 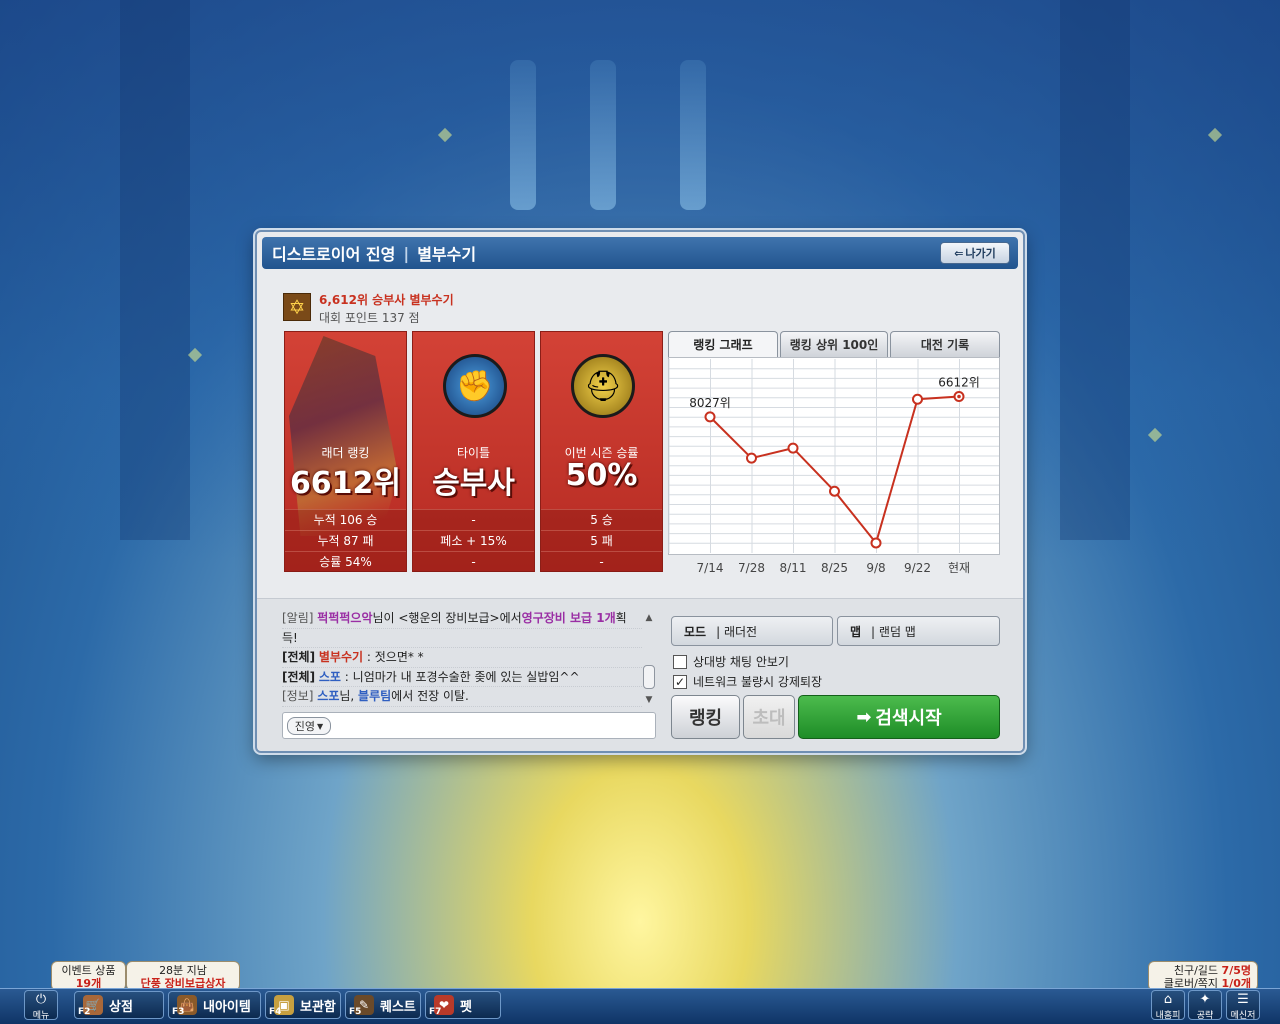 I want to click on network-kick-checkbox: ✓, so click(x=680, y=681).